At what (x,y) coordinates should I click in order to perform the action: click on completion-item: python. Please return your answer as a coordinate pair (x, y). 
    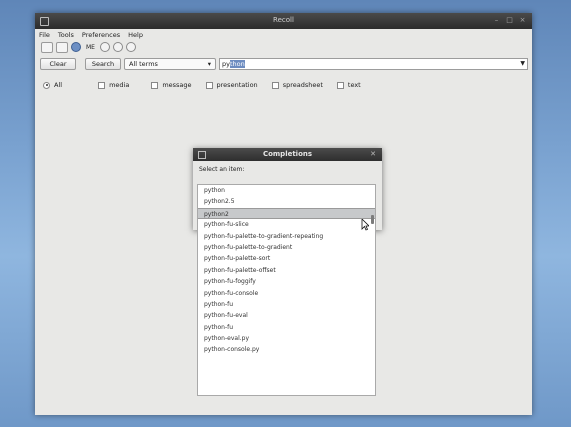
    Looking at the image, I should click on (286, 190).